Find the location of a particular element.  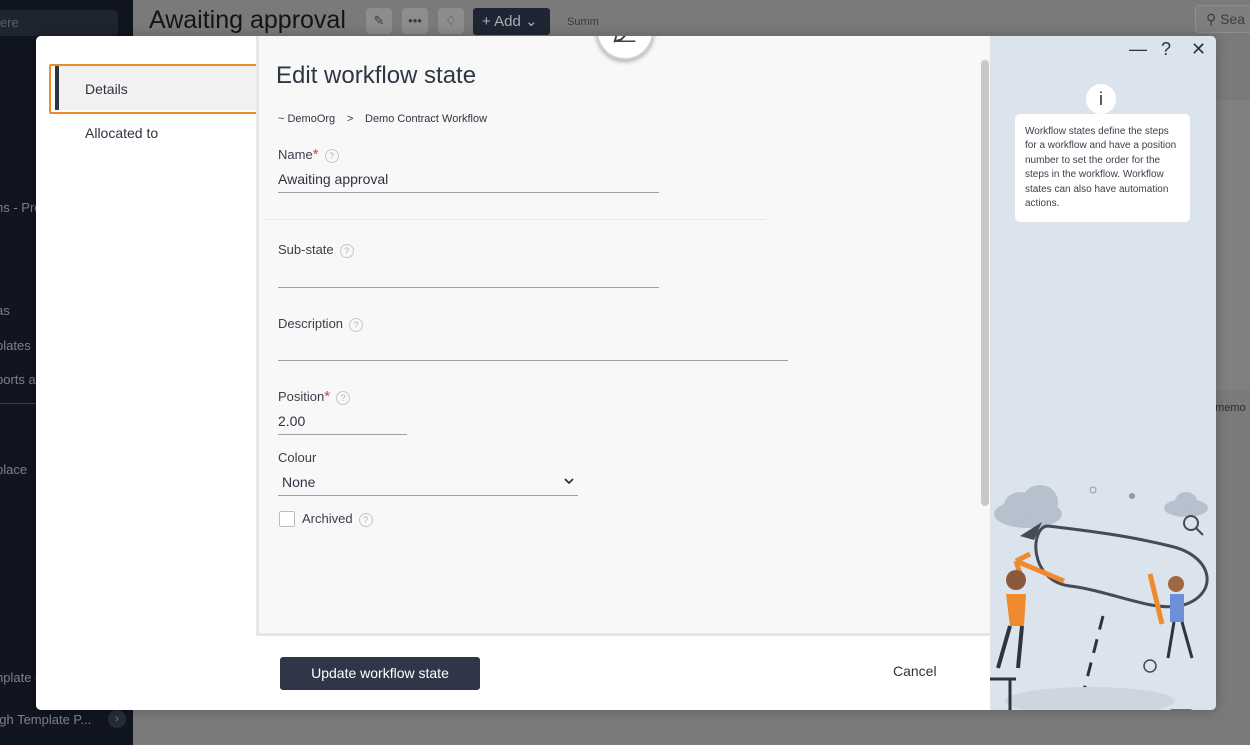

chevron-down-icon is located at coordinates (569, 481).